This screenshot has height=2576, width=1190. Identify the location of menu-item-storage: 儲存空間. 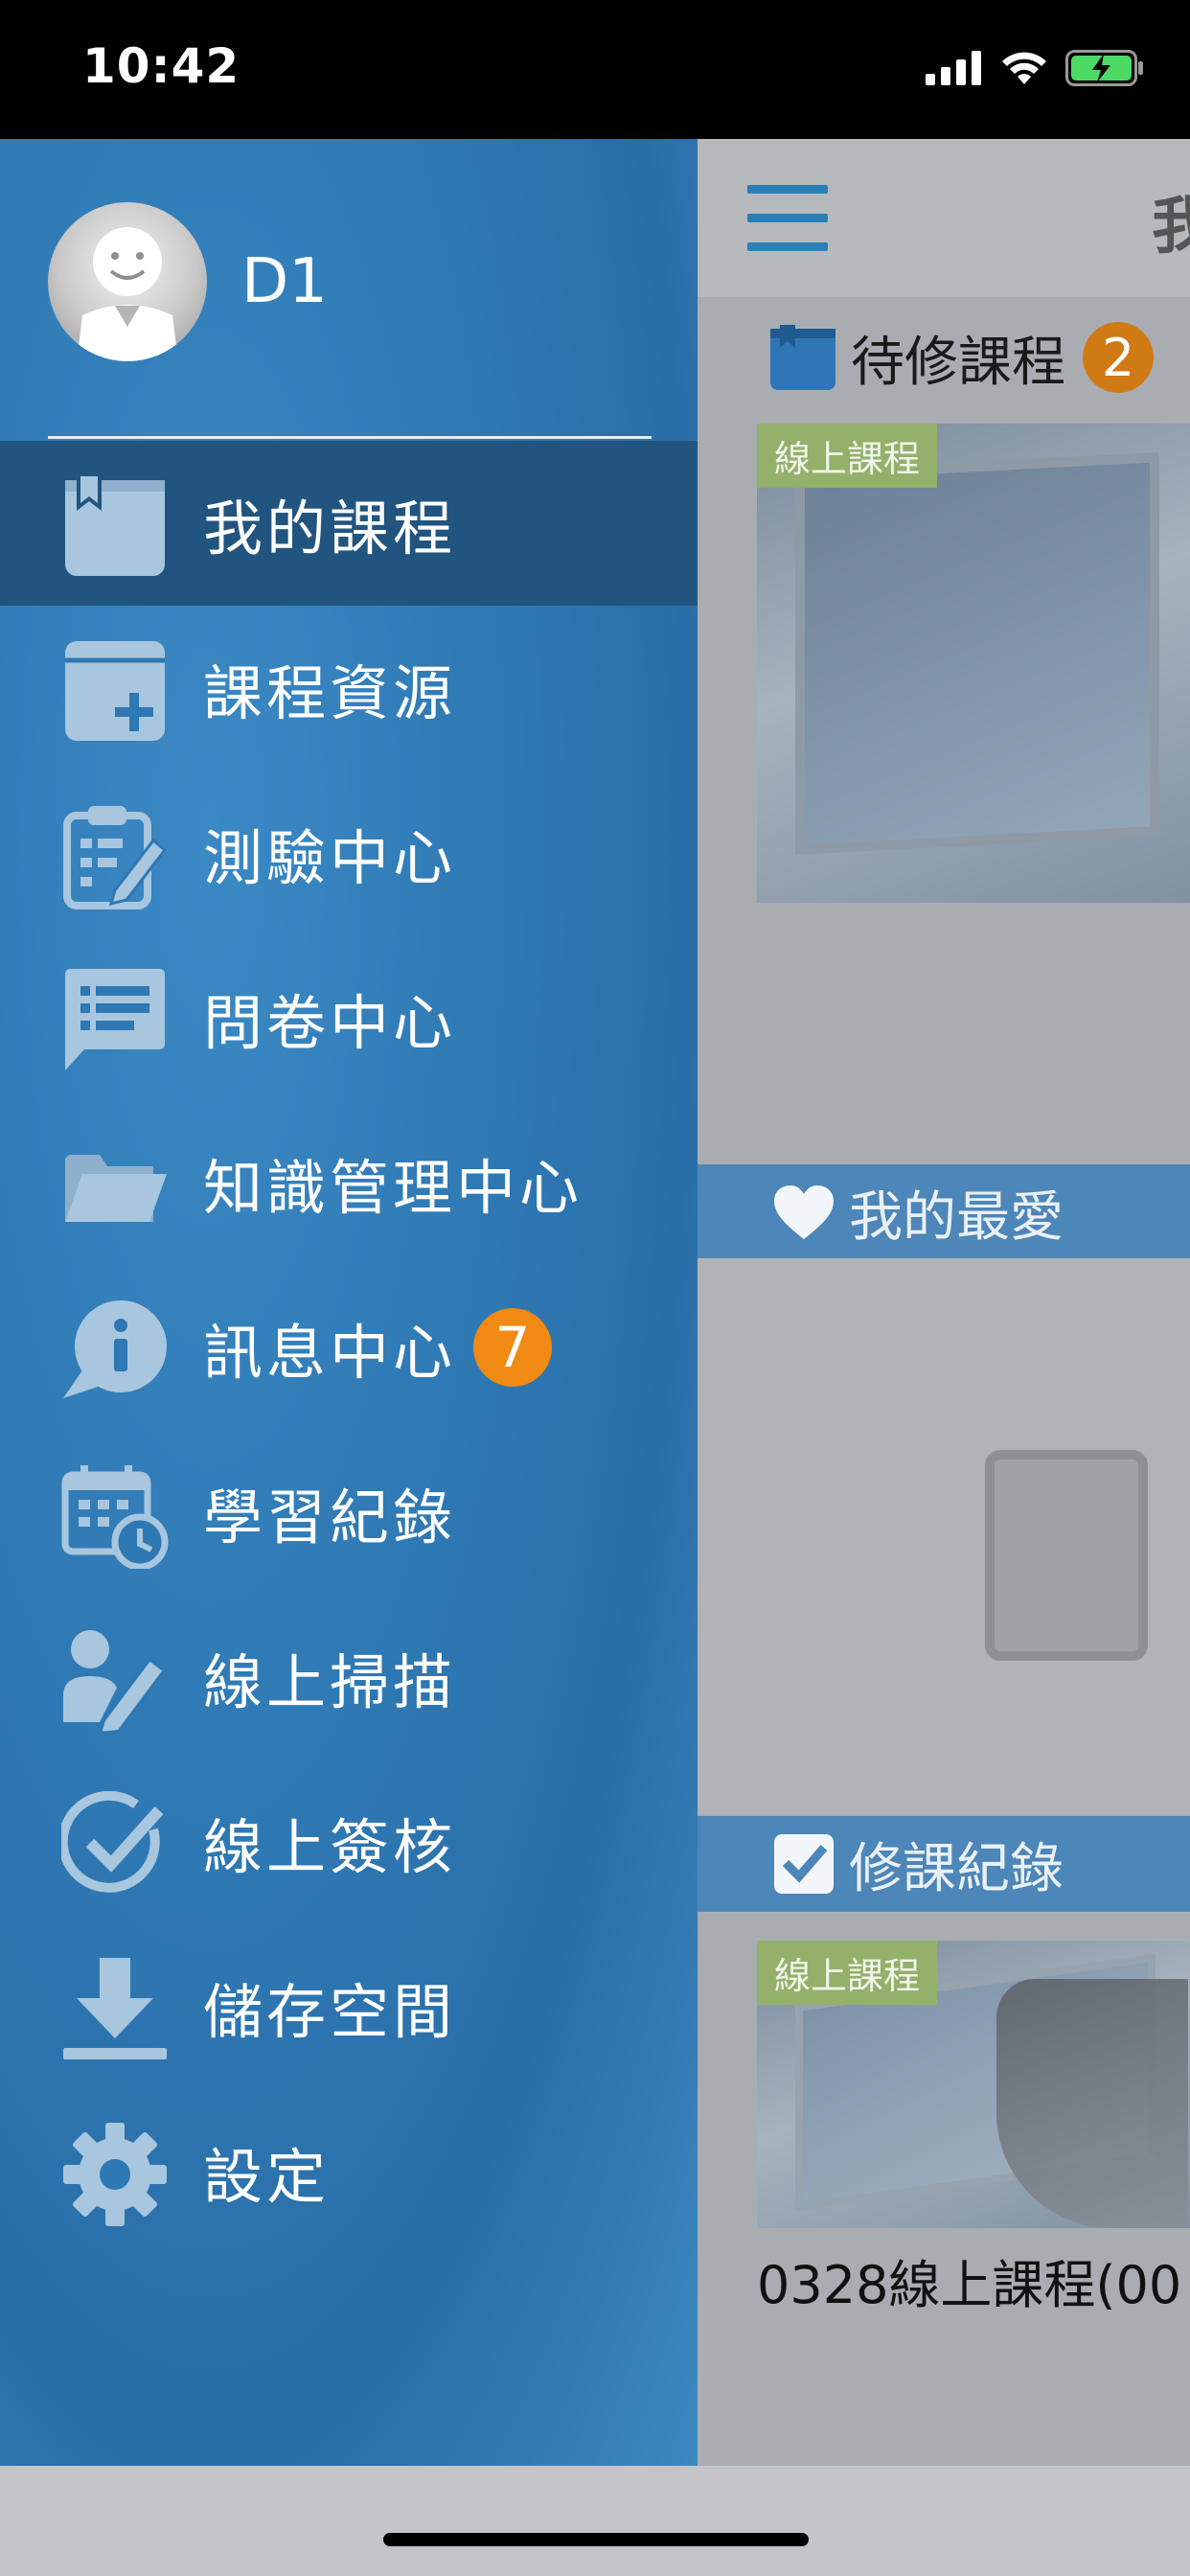
(349, 2006).